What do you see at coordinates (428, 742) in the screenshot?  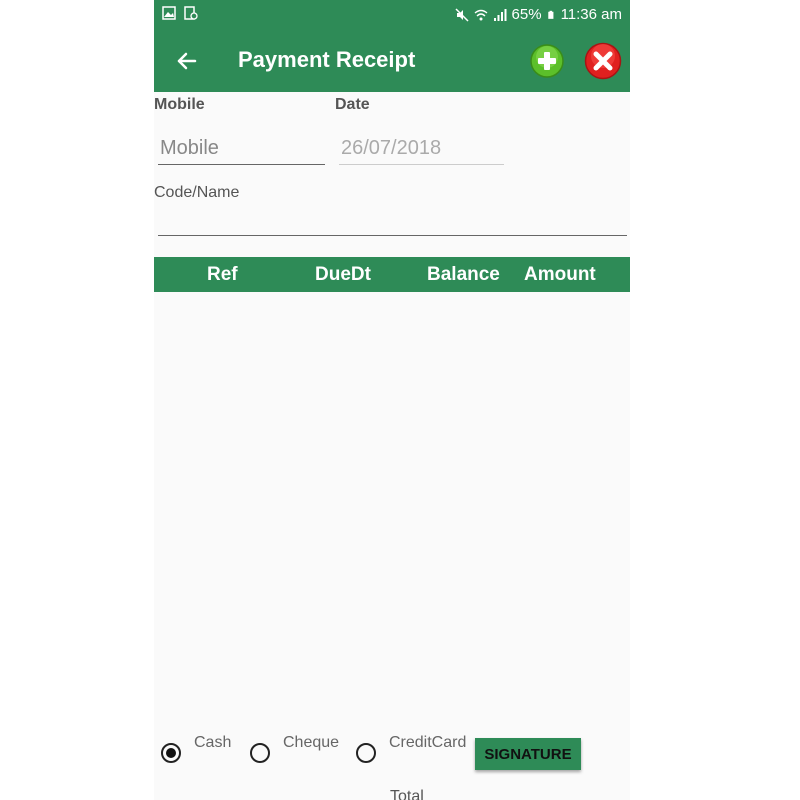 I see `creditcard-label: CreditCard` at bounding box center [428, 742].